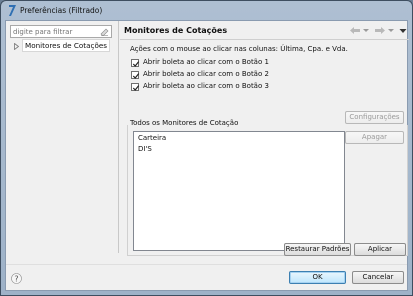 Image resolution: width=413 pixels, height=296 pixels. I want to click on app-logo-icon, so click(12, 10).